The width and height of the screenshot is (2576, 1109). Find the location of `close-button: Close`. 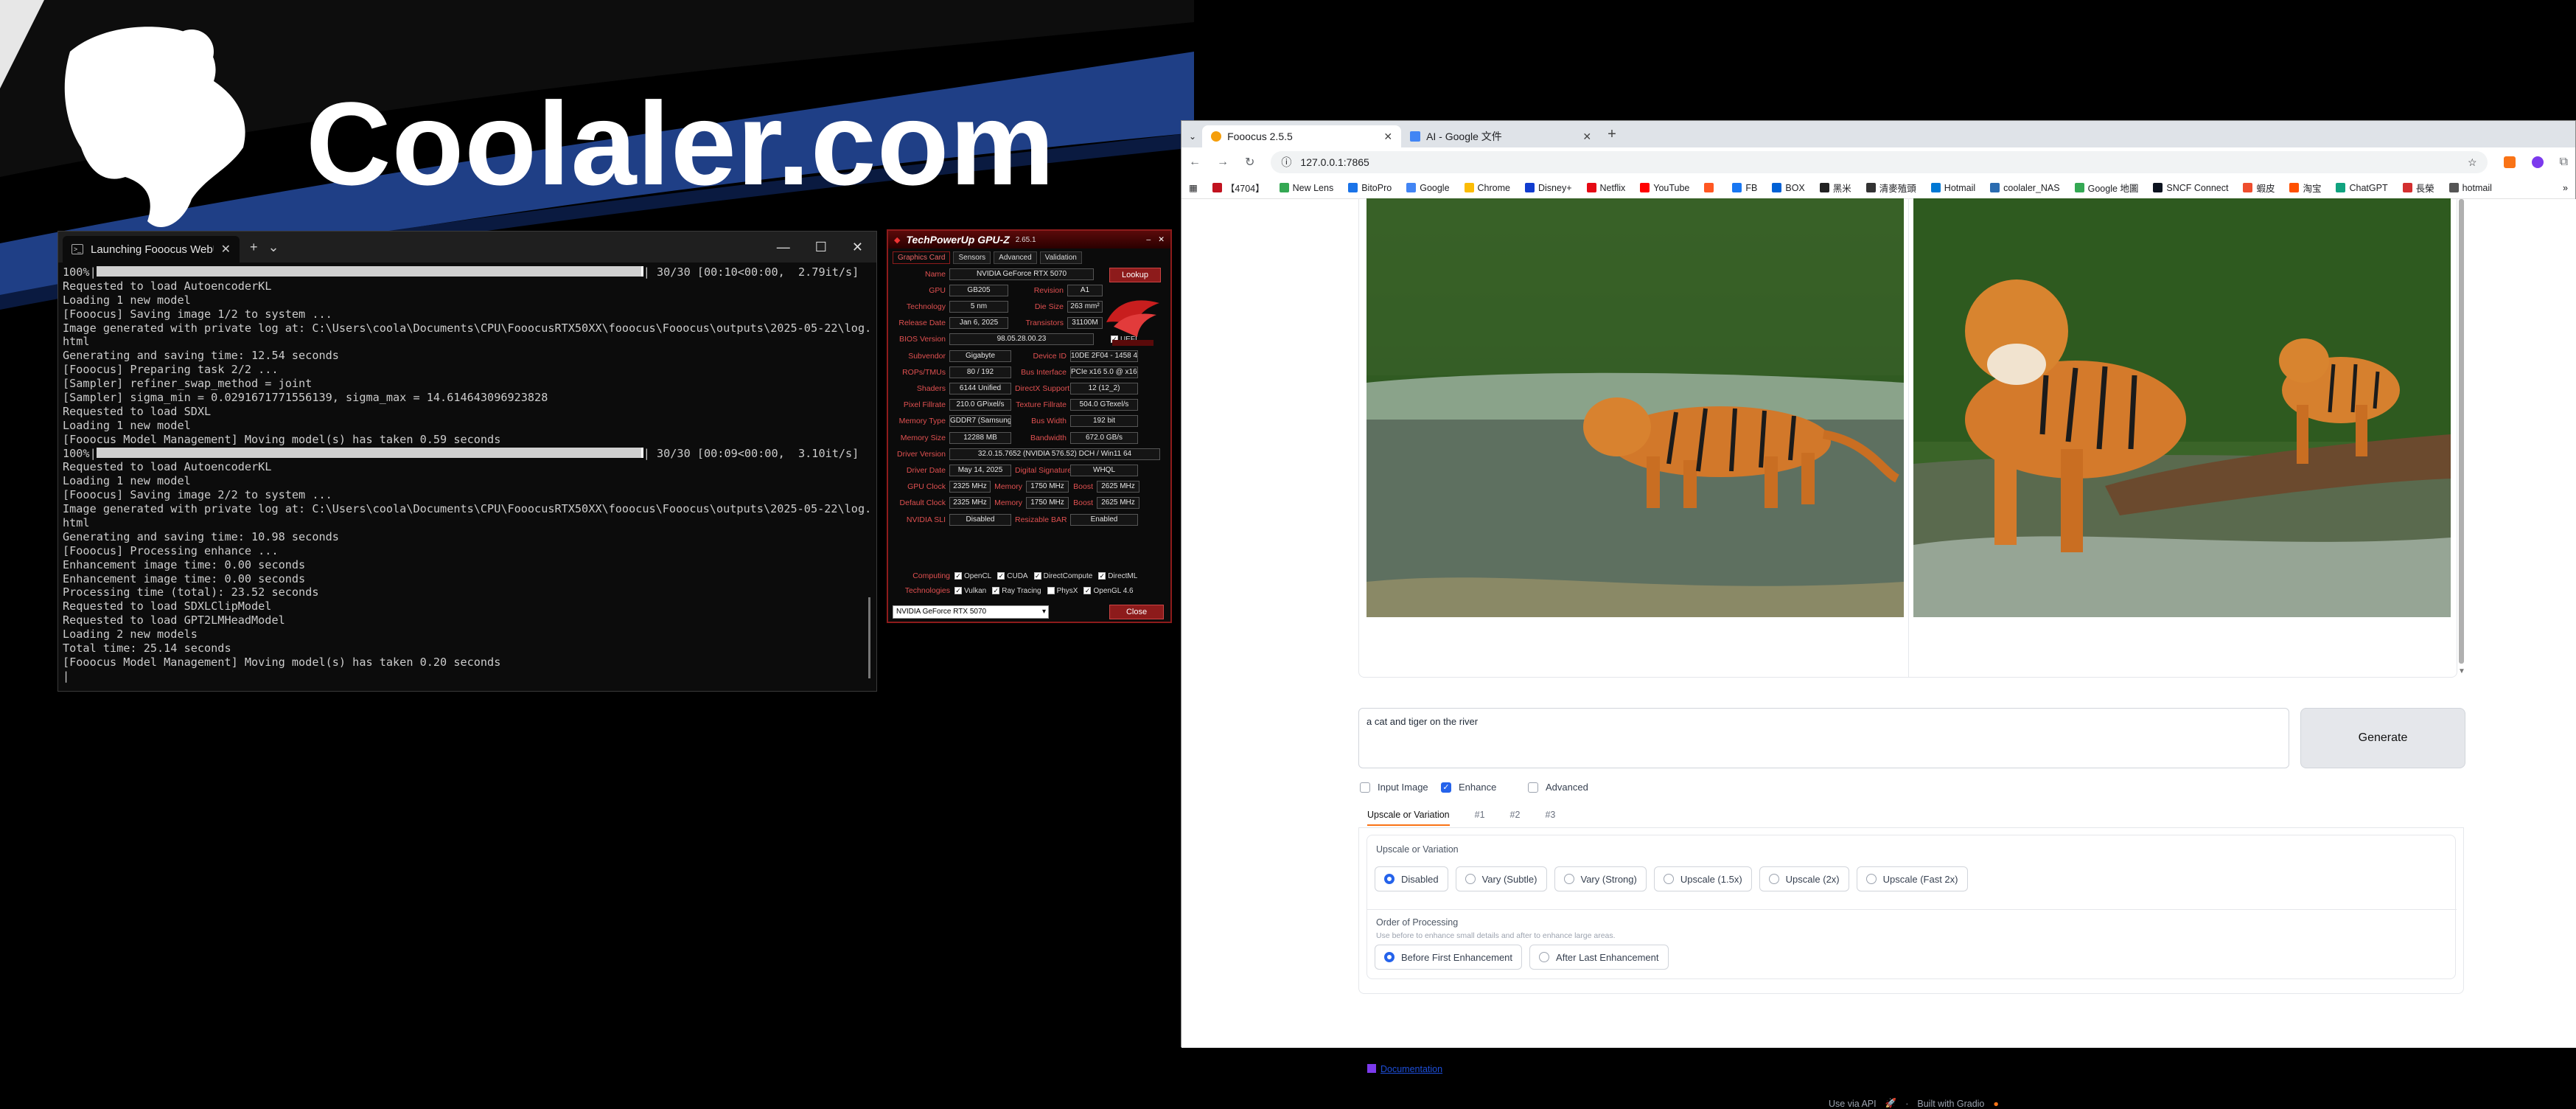

close-button: Close is located at coordinates (1136, 612).